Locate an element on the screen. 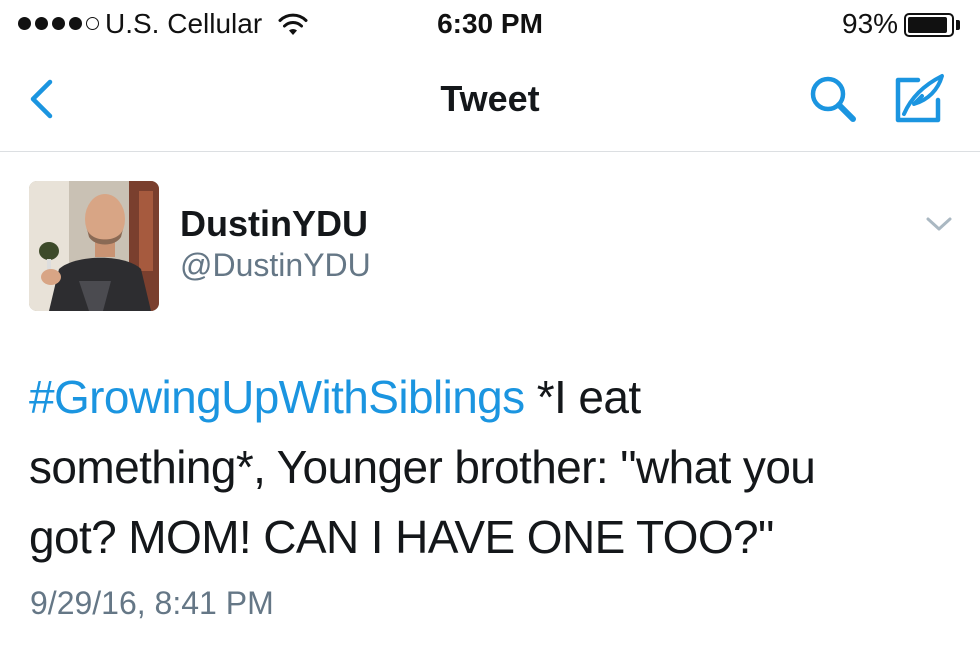 This screenshot has height=657, width=980. status-bar: U.S. Cellular 6:30 PM 93% is located at coordinates (490, 25).